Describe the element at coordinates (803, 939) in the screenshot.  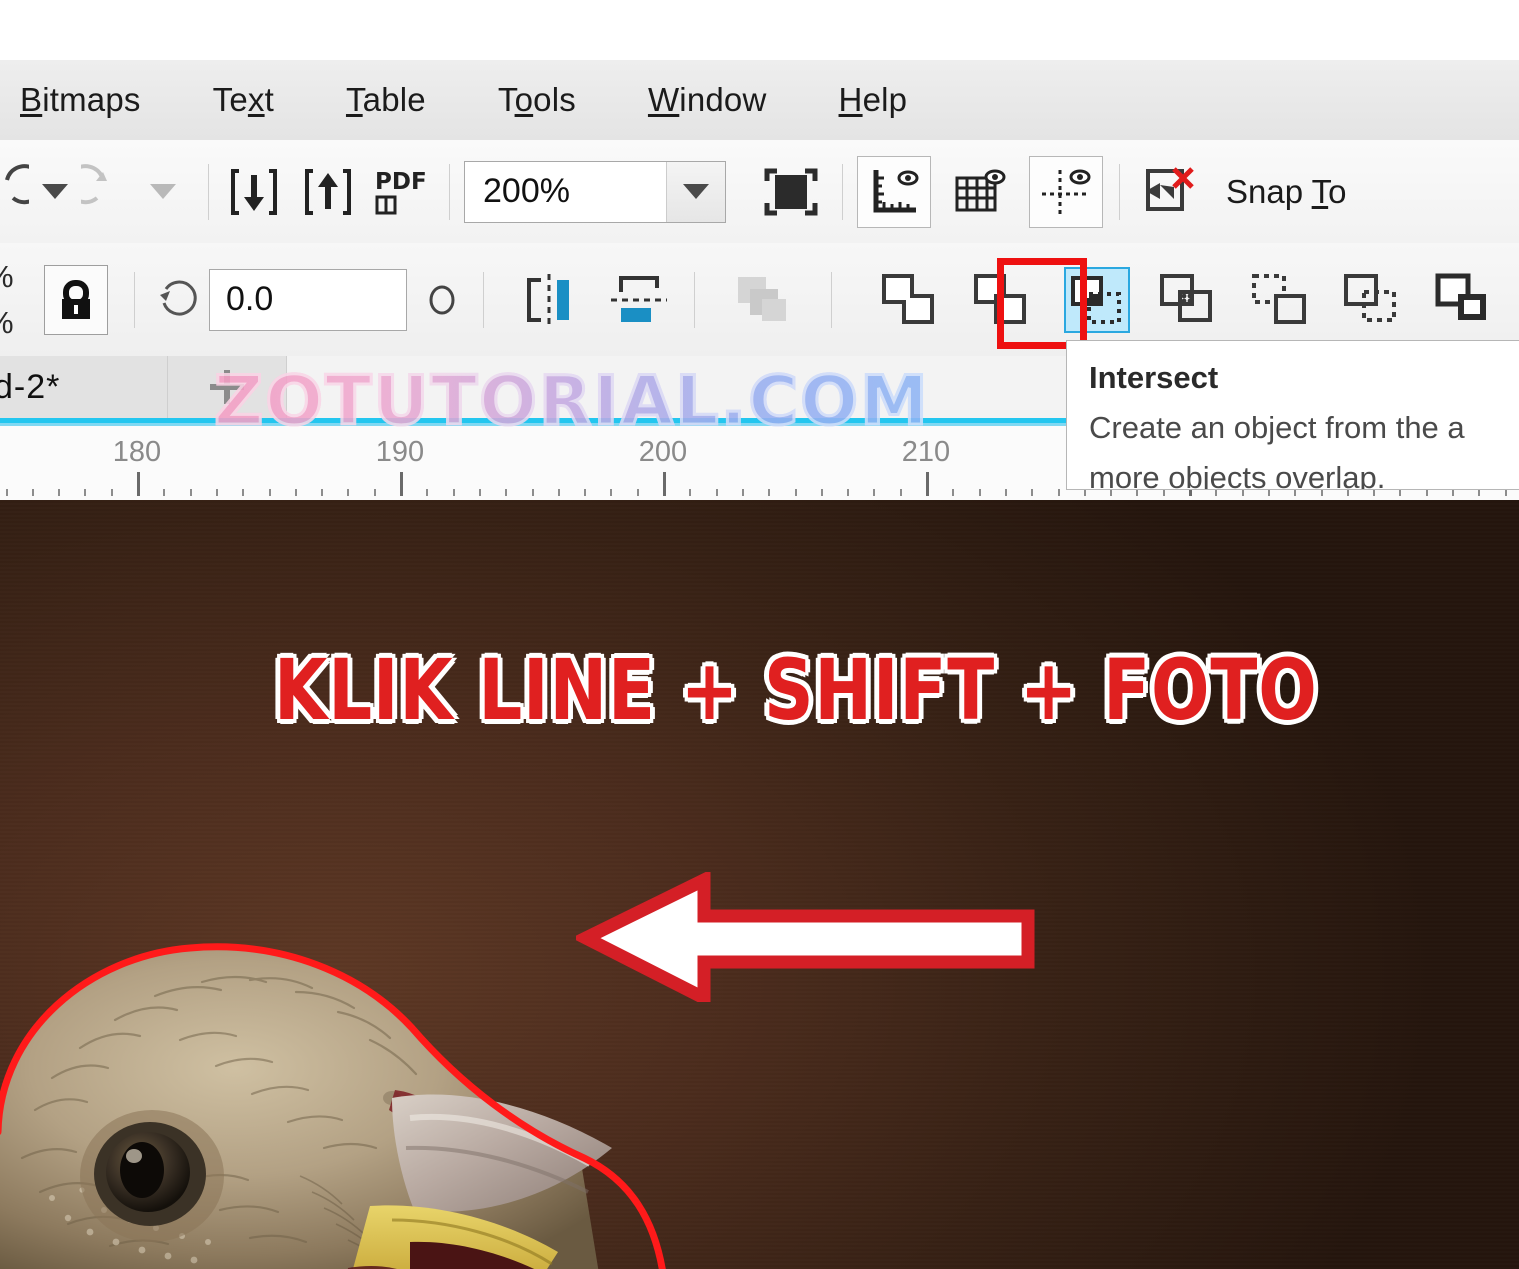
I see `pointer-arrow` at that location.